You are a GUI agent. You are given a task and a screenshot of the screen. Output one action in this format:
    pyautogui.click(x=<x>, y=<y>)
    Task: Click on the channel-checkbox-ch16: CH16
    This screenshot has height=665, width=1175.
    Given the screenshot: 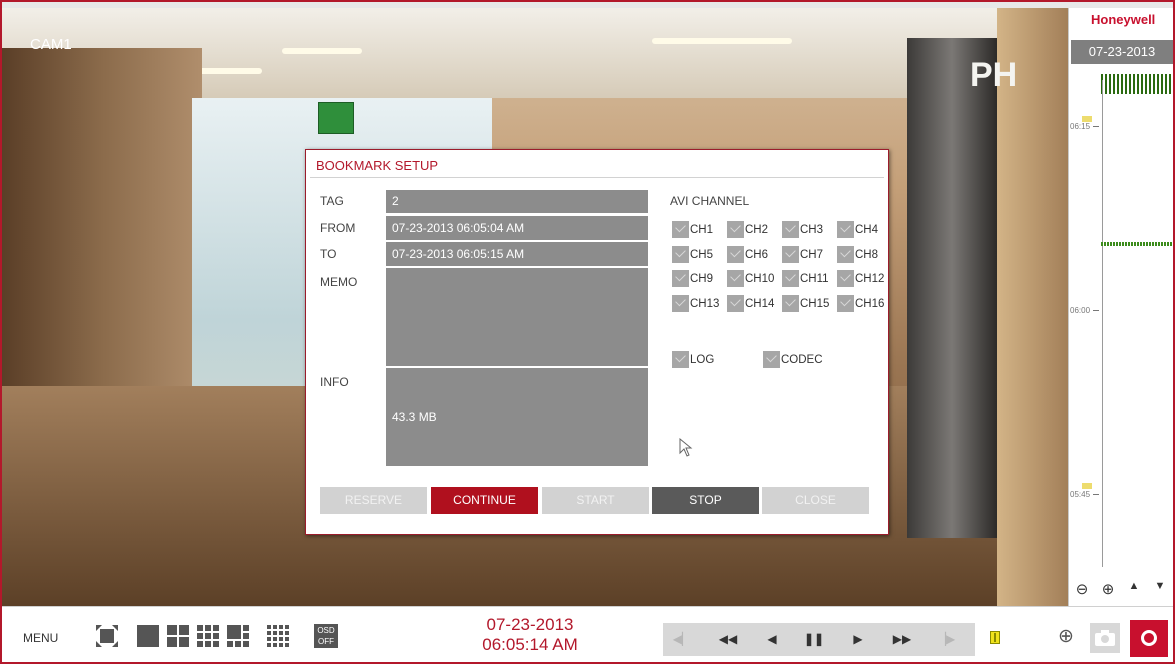 What is the action you would take?
    pyautogui.click(x=860, y=303)
    